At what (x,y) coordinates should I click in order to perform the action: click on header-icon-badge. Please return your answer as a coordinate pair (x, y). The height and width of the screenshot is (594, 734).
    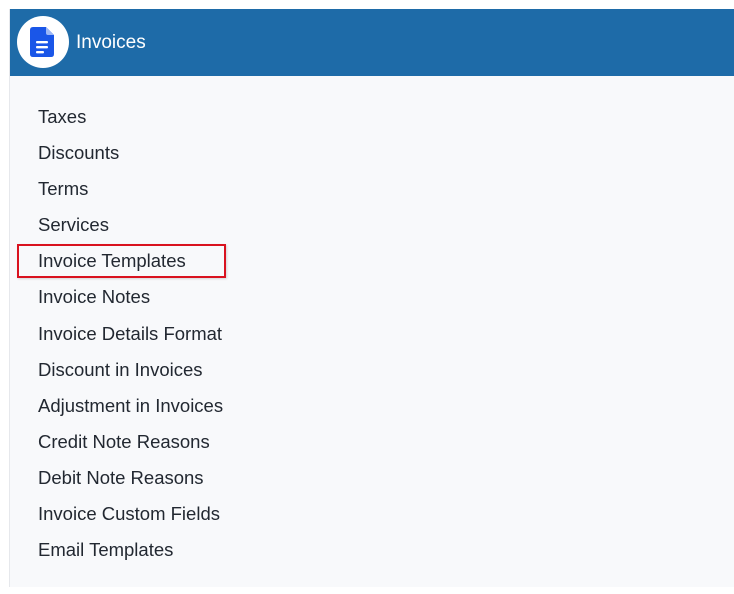
    Looking at the image, I should click on (43, 42).